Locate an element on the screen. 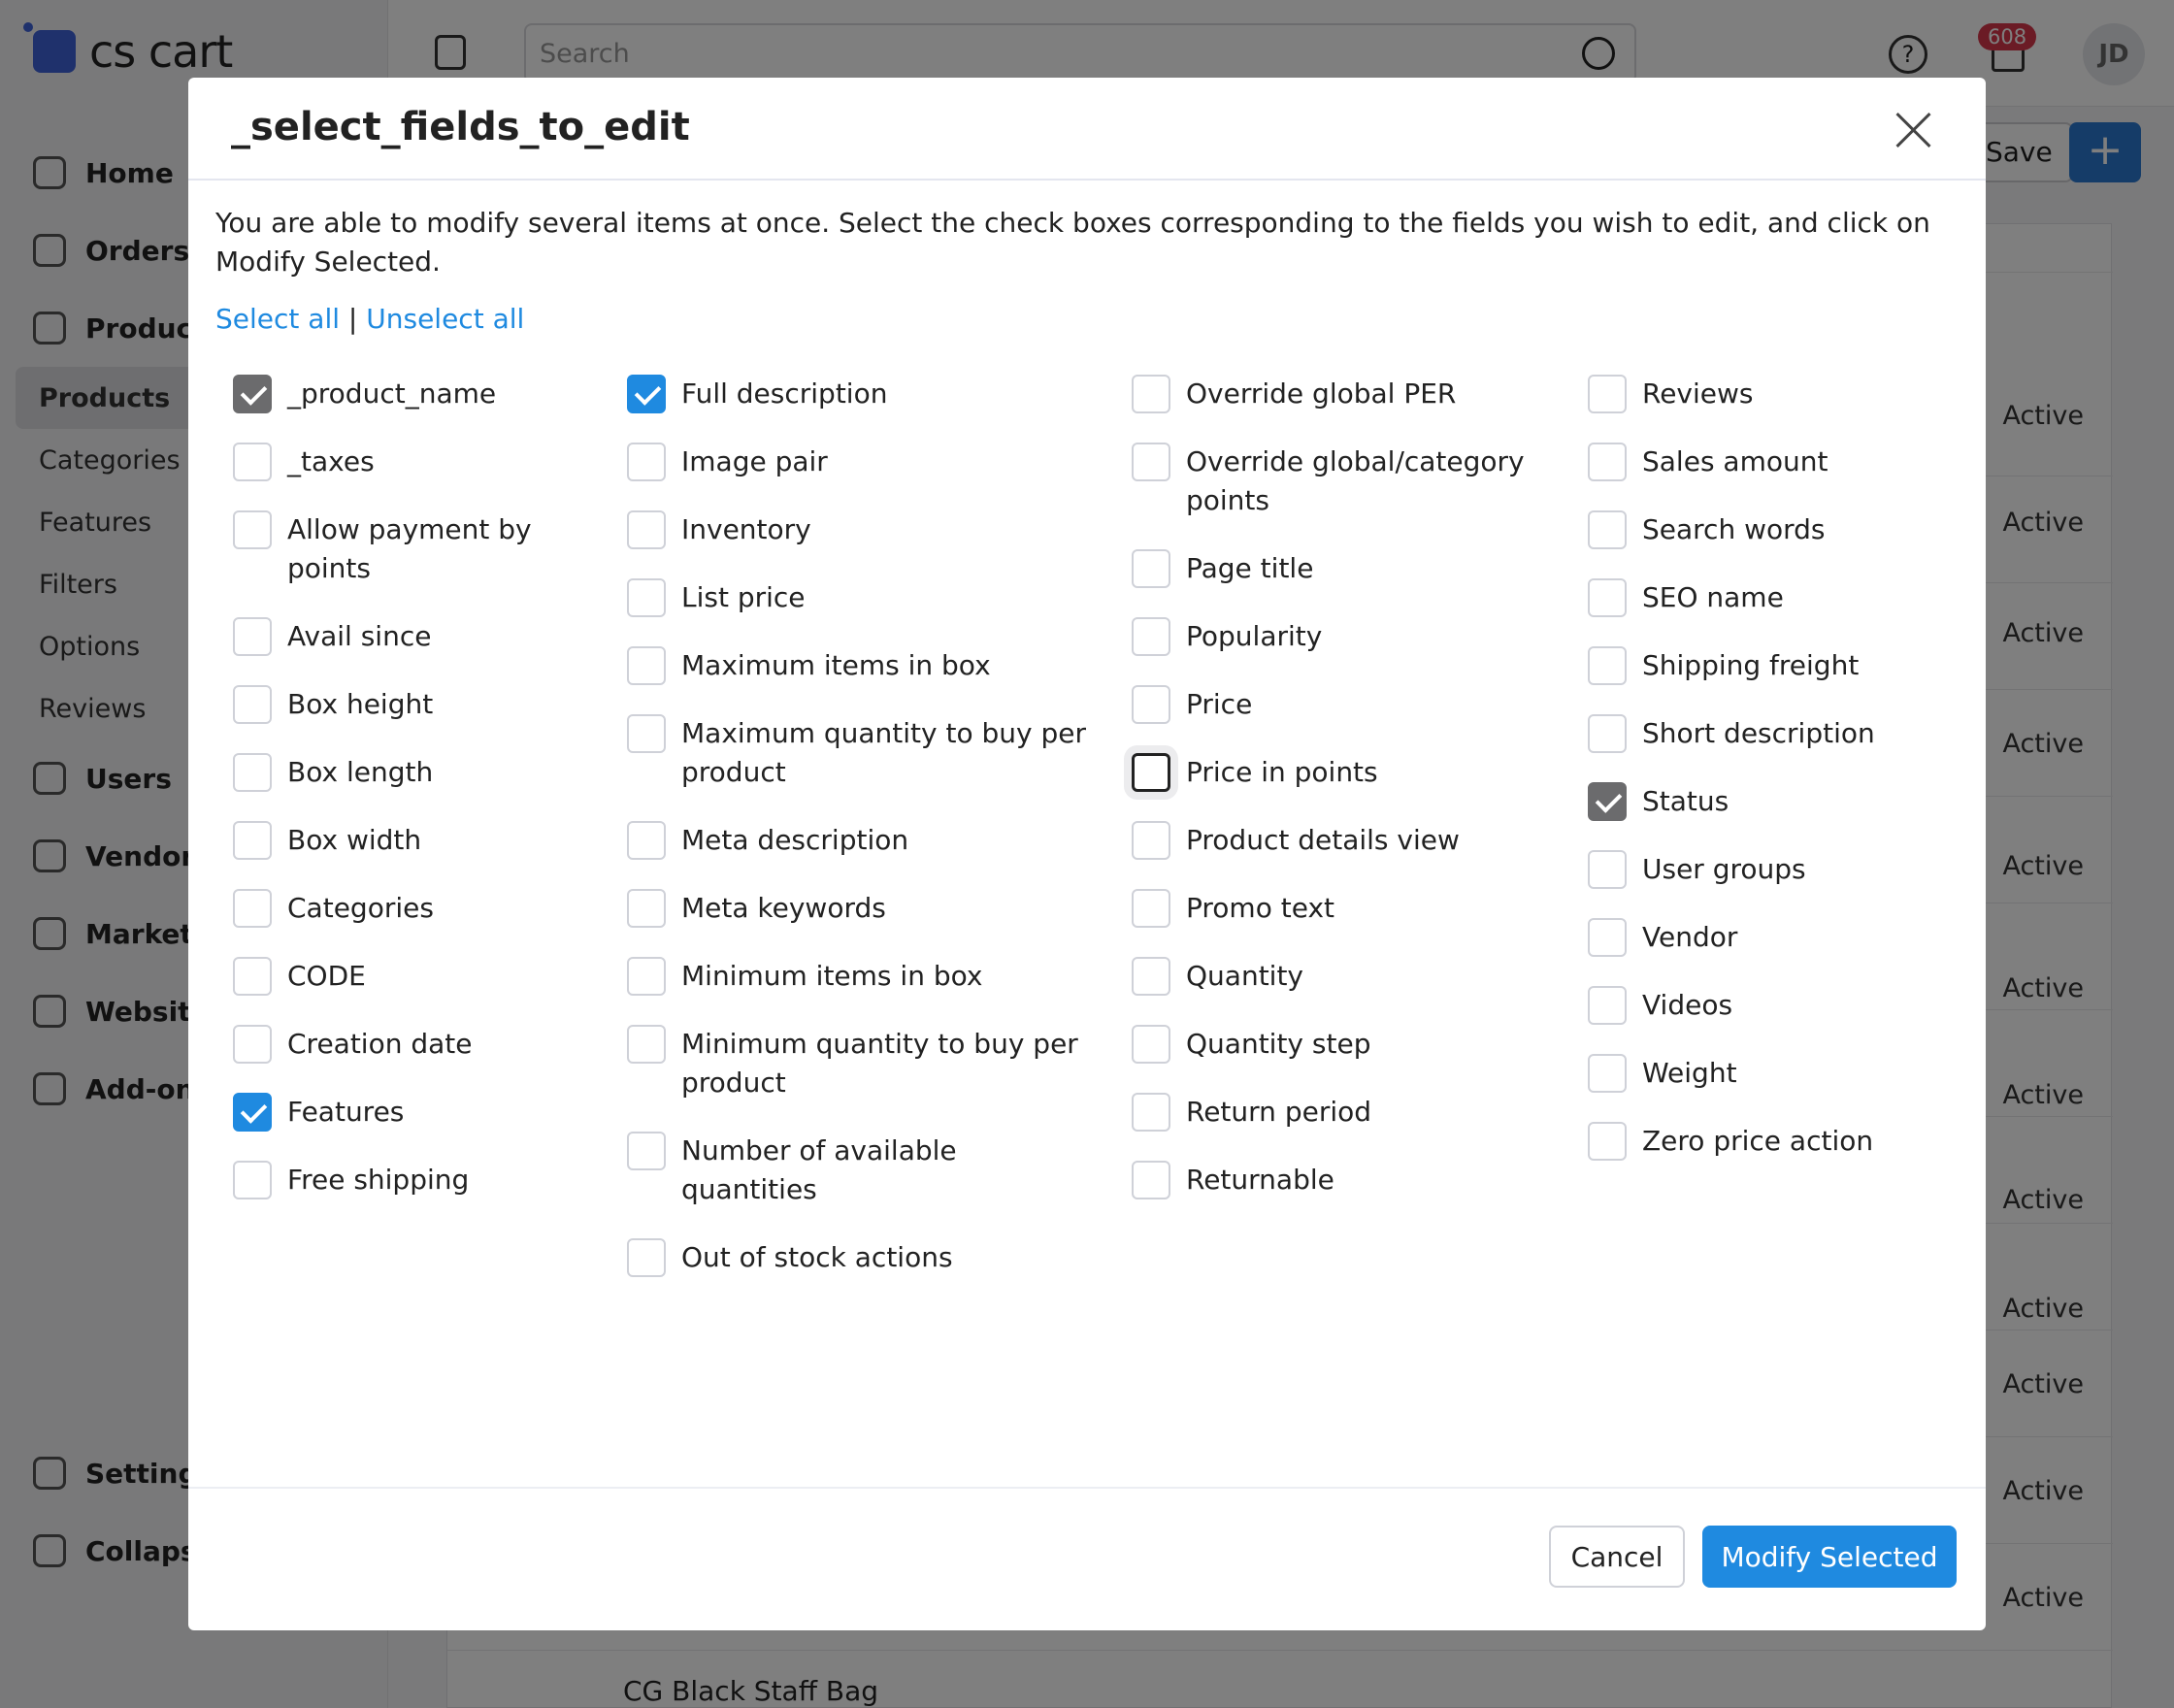 The width and height of the screenshot is (2174, 1708). field-option-code: CODE is located at coordinates (417, 976).